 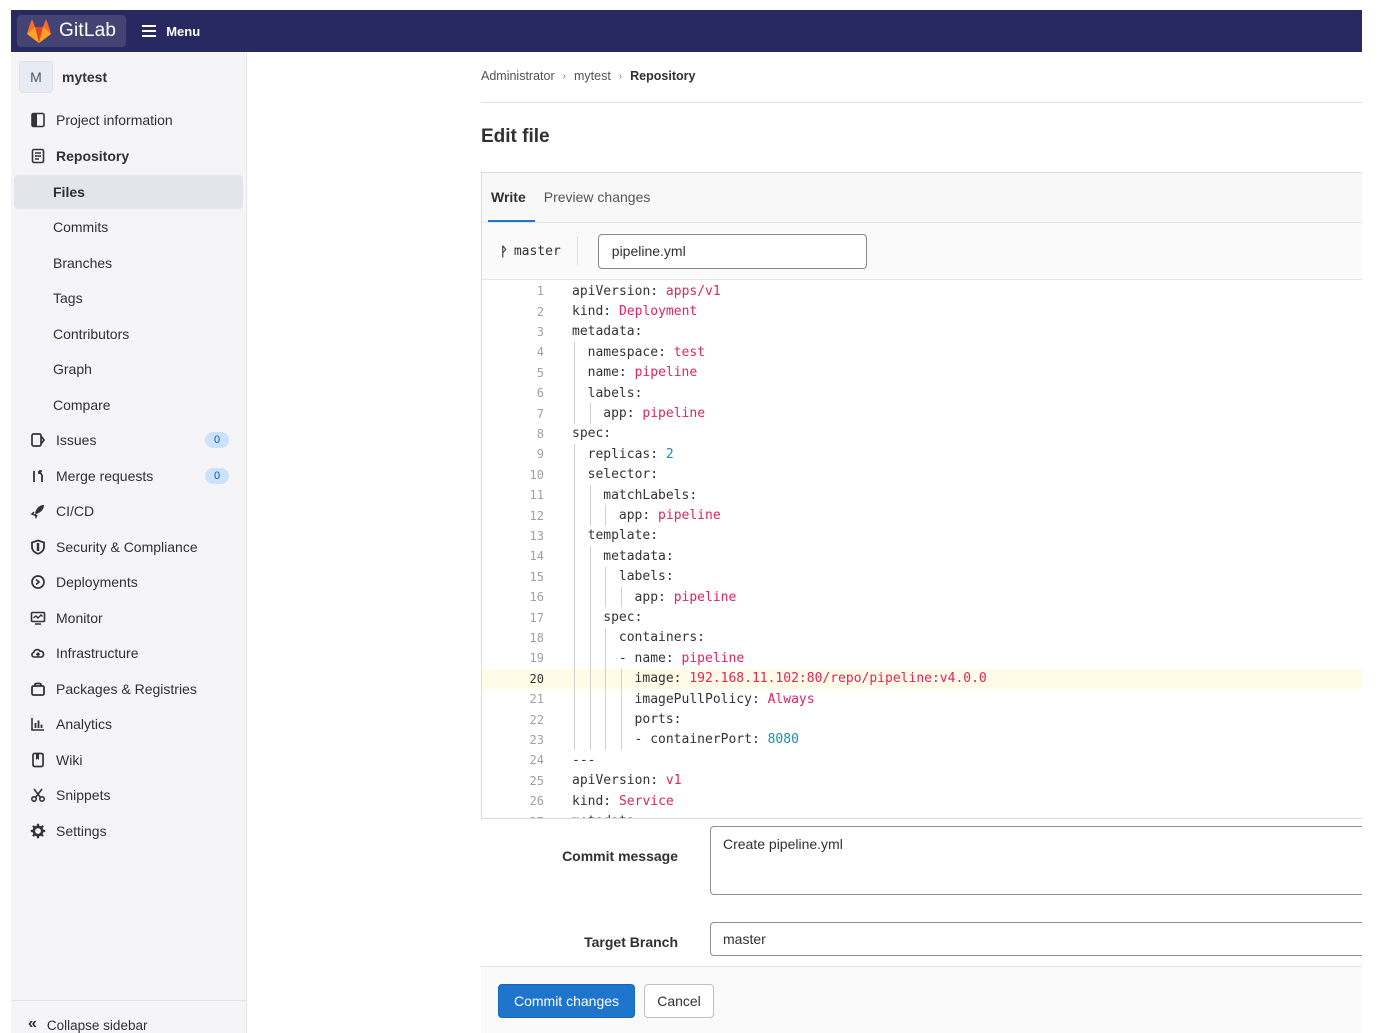 What do you see at coordinates (1036, 860) in the screenshot?
I see `commit-message-textarea: Create pipeline.yml` at bounding box center [1036, 860].